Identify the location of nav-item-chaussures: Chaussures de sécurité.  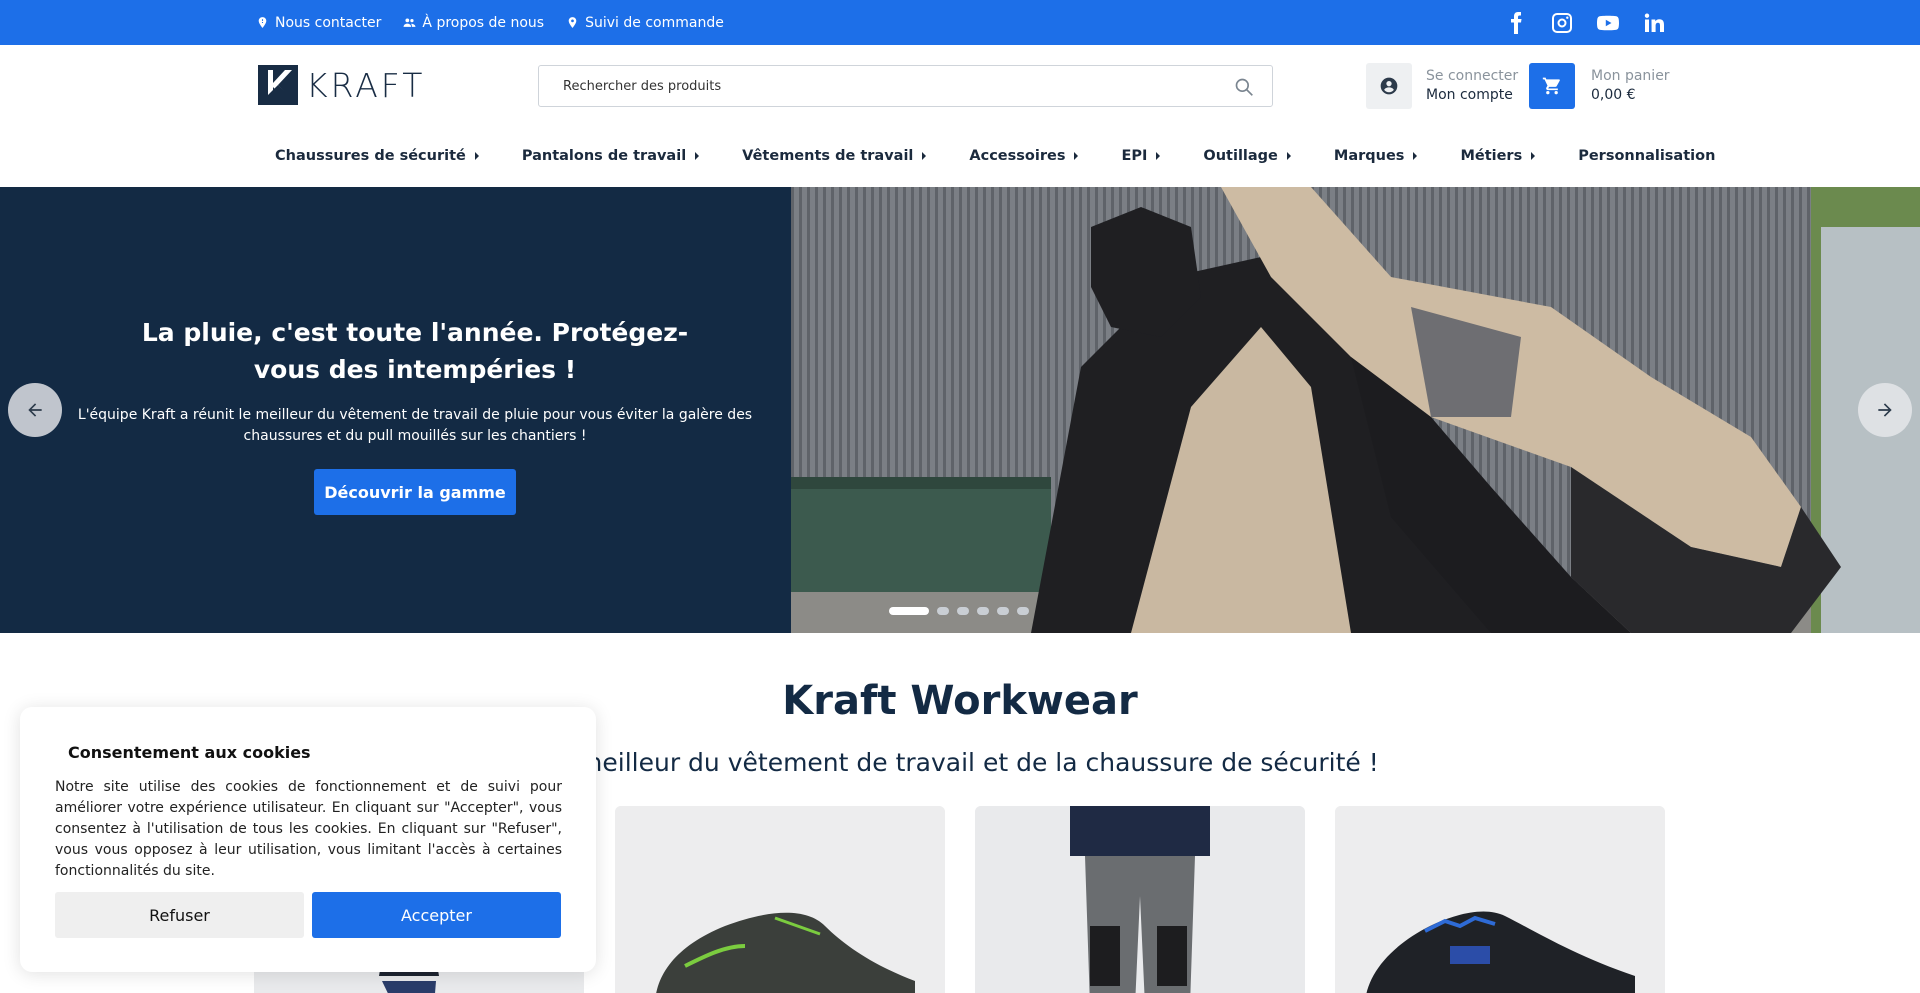
(377, 156).